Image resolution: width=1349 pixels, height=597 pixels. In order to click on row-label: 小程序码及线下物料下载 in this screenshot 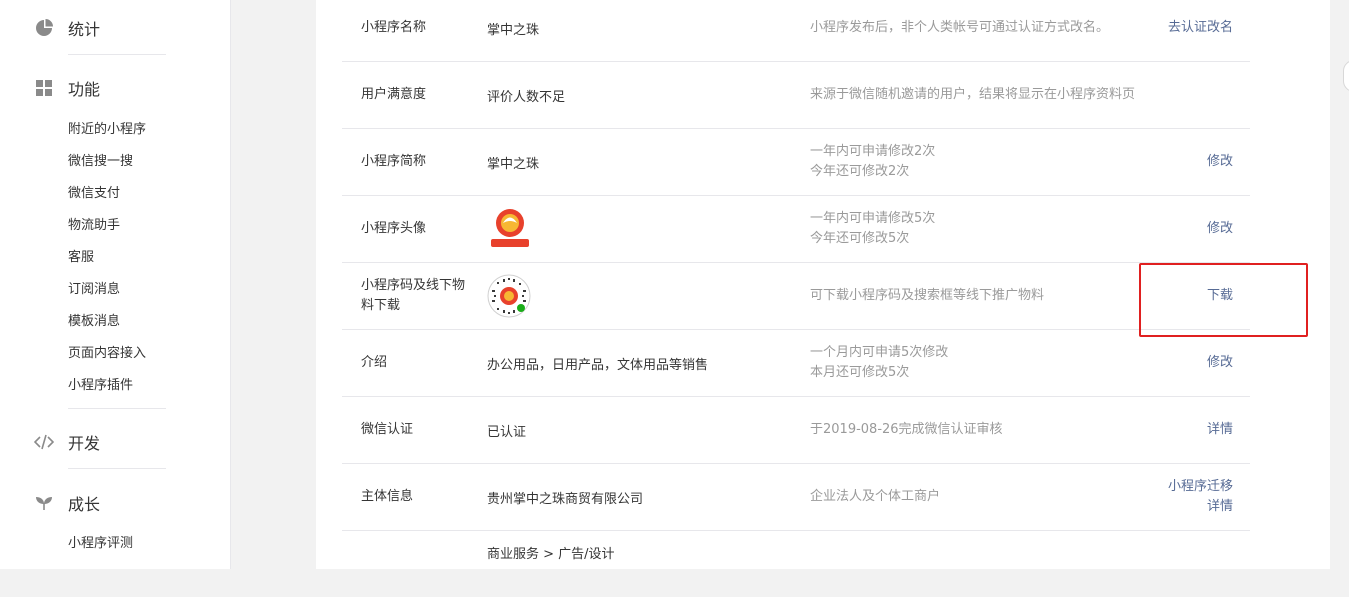, I will do `click(413, 295)`.